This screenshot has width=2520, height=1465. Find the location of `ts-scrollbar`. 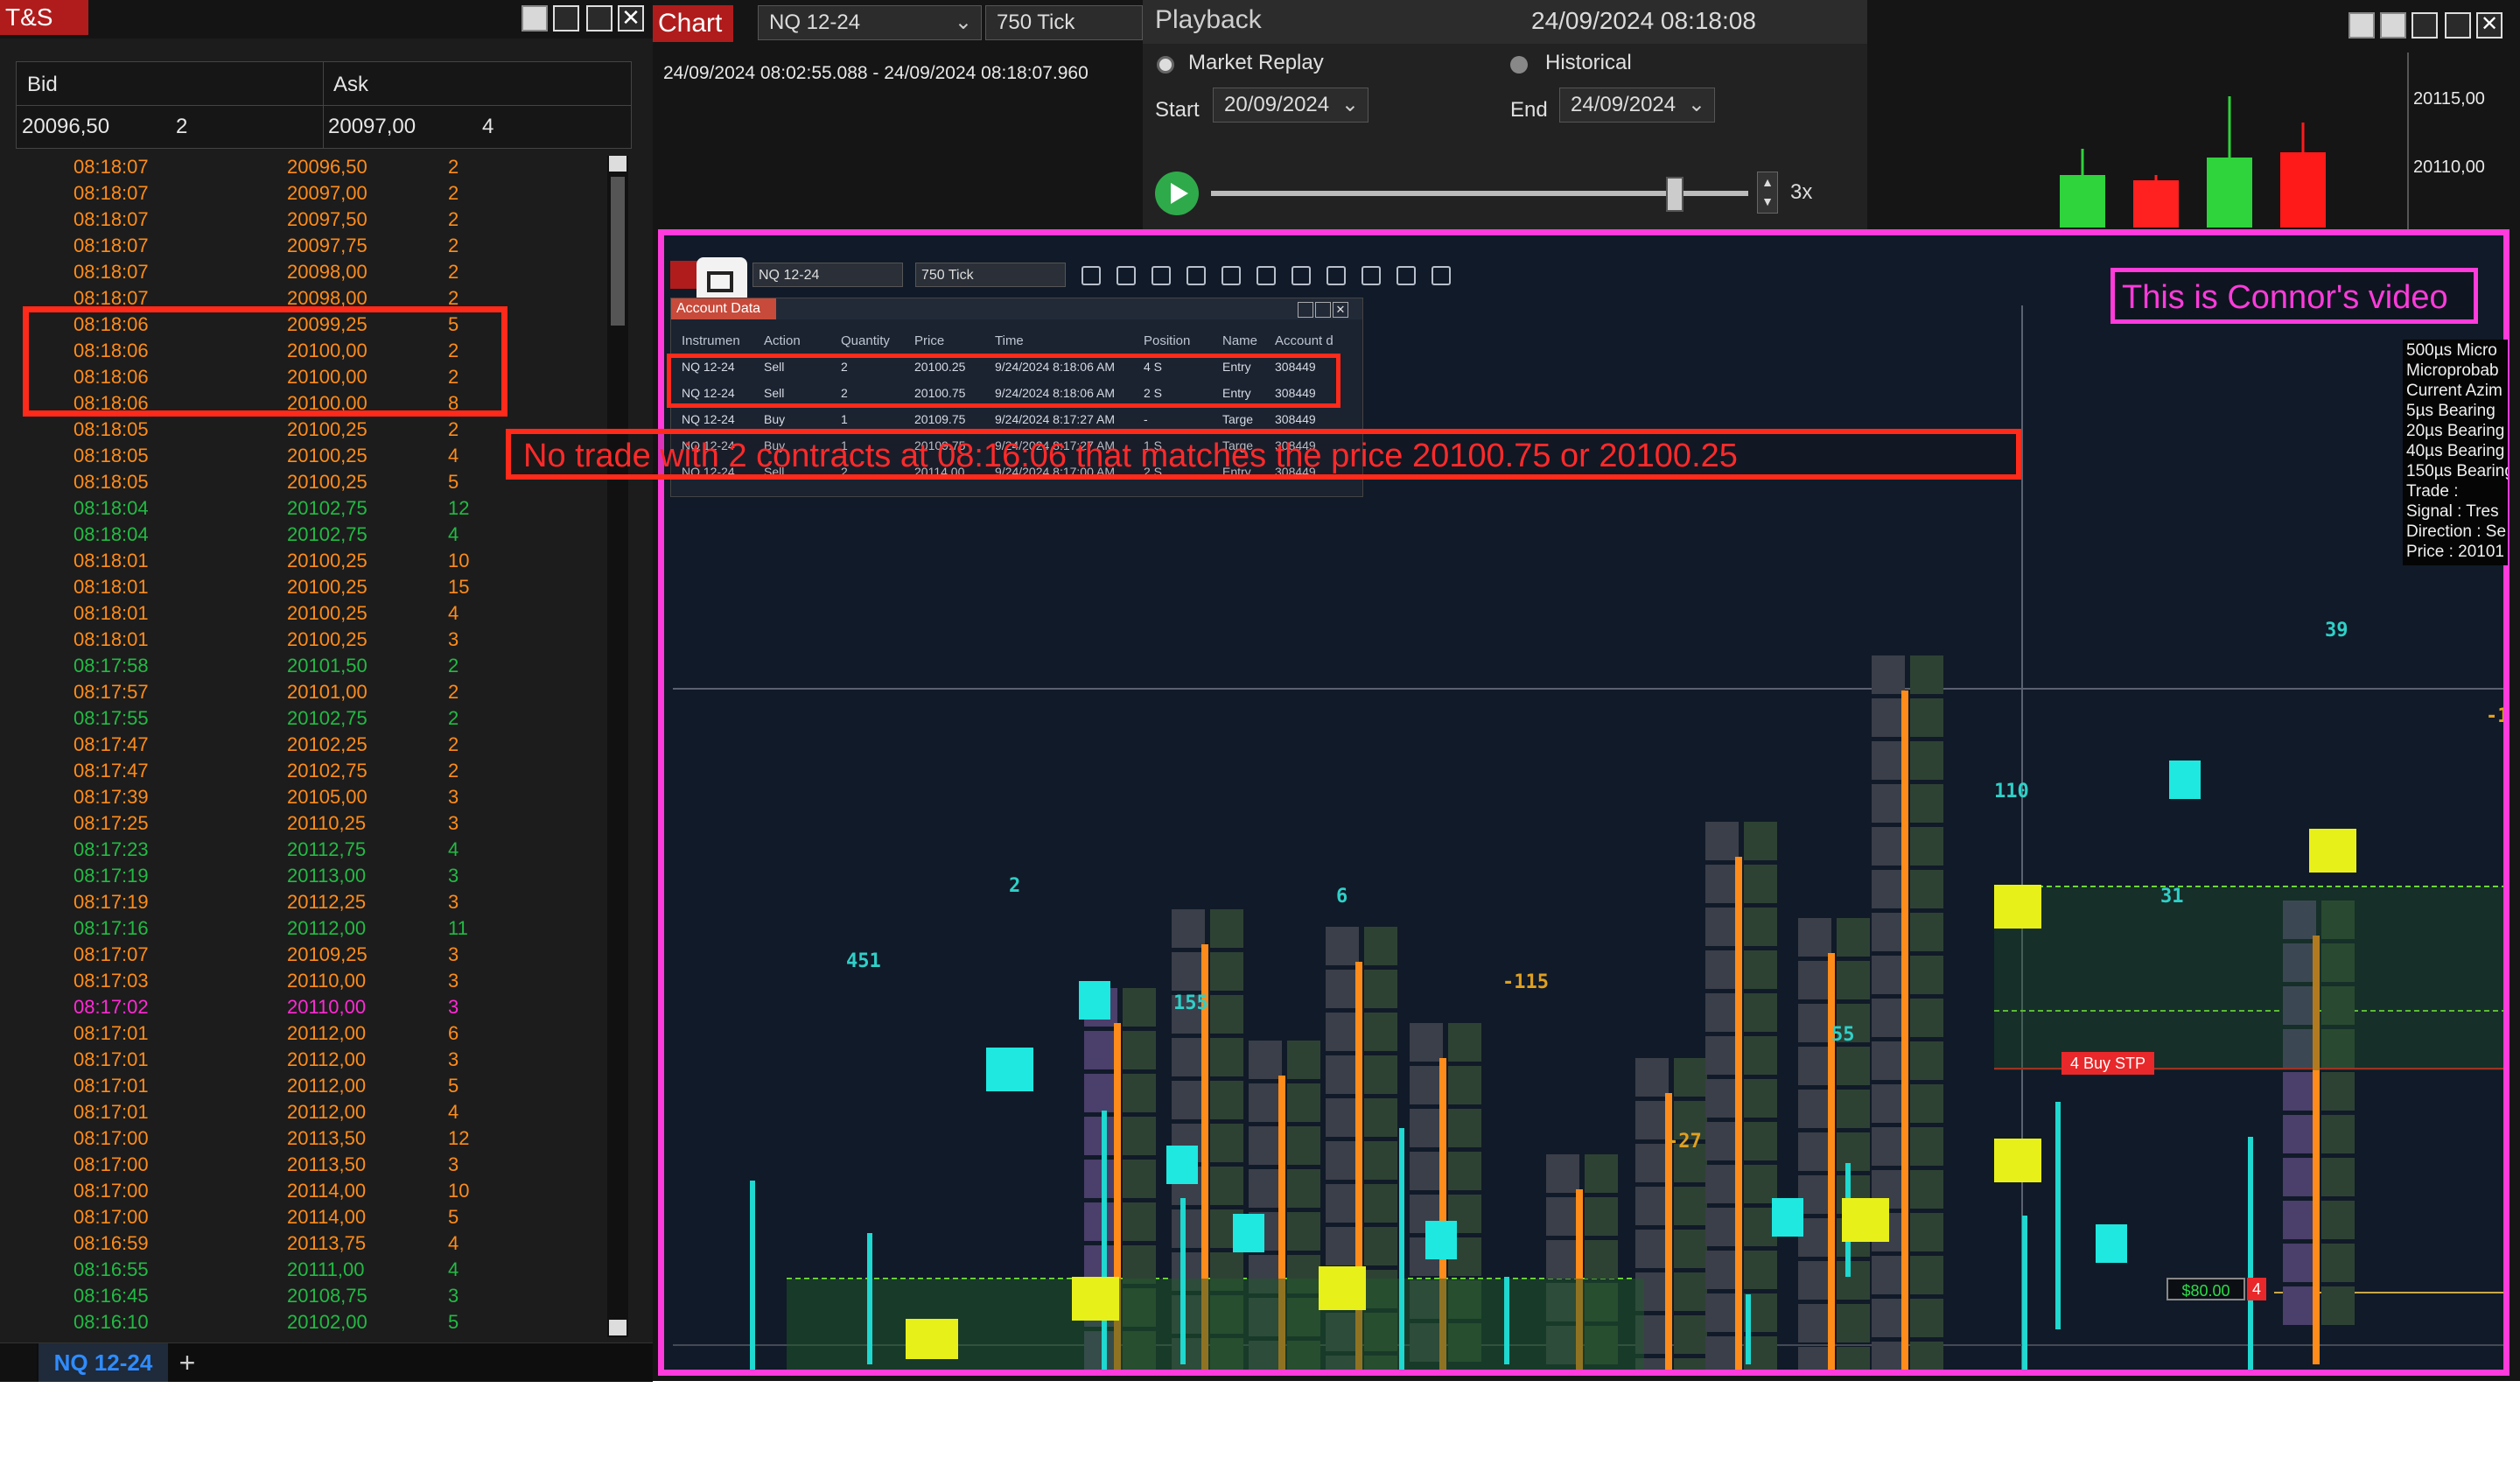

ts-scrollbar is located at coordinates (617, 746).